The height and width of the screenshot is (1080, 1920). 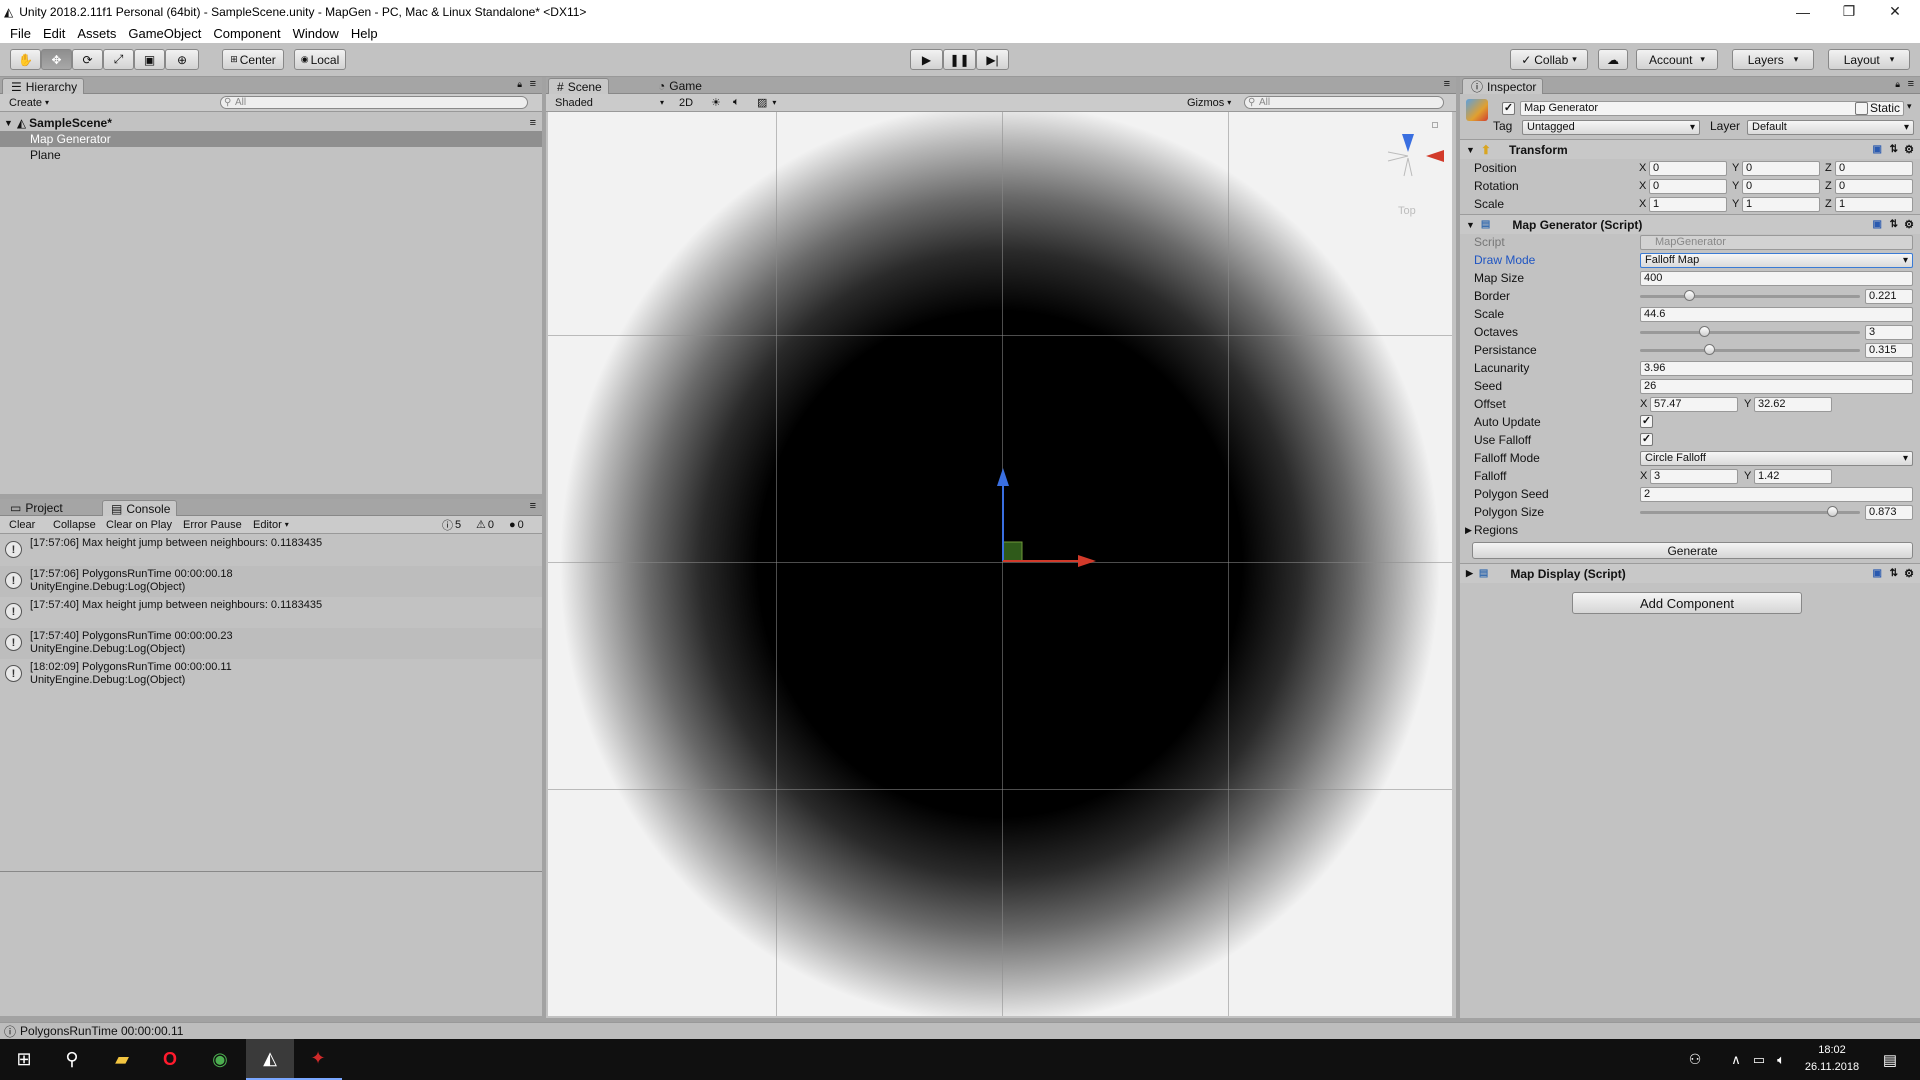 I want to click on offset-y-field: 32.62, so click(x=1793, y=404).